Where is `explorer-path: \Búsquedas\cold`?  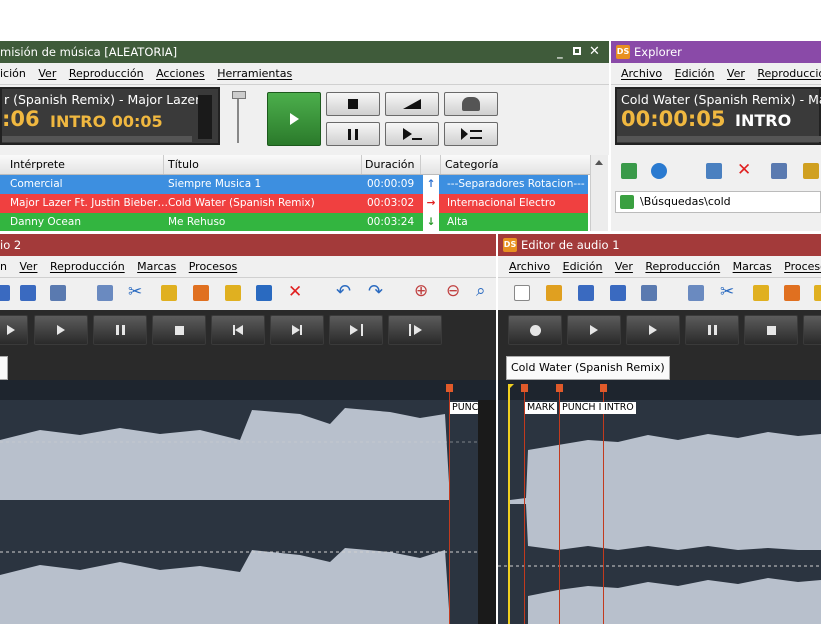
explorer-path: \Búsquedas\cold is located at coordinates (718, 202).